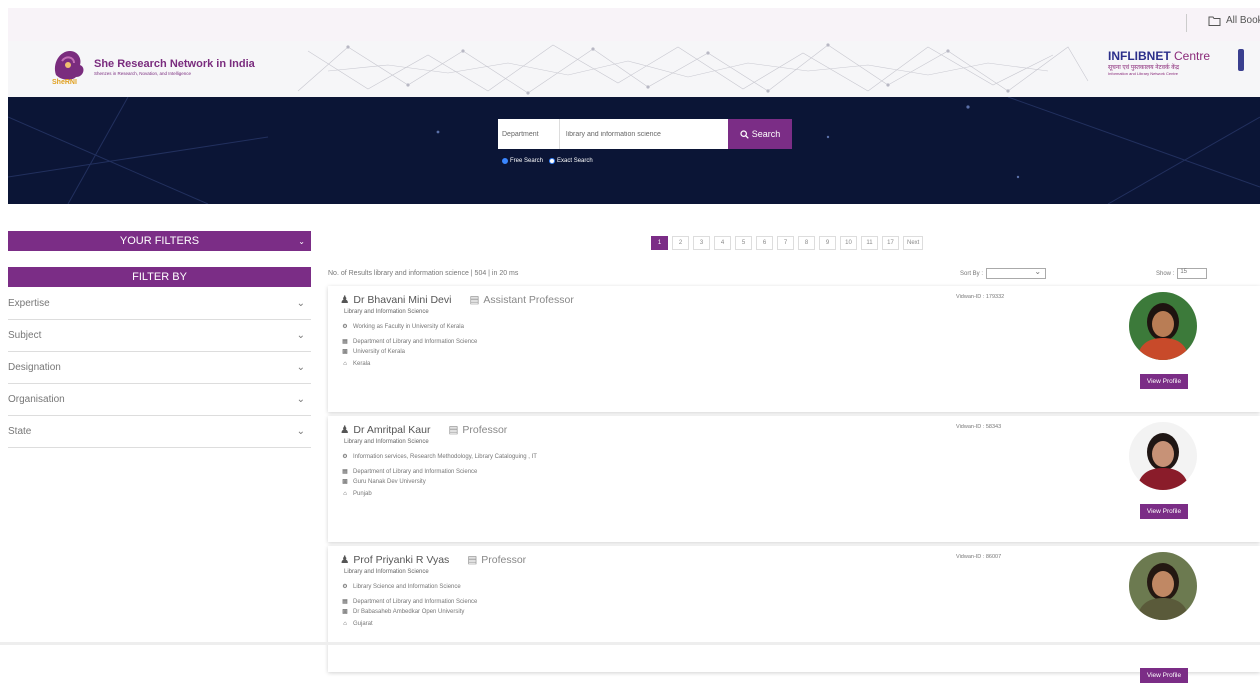  What do you see at coordinates (972, 273) in the screenshot?
I see `sort-label: Sort By :` at bounding box center [972, 273].